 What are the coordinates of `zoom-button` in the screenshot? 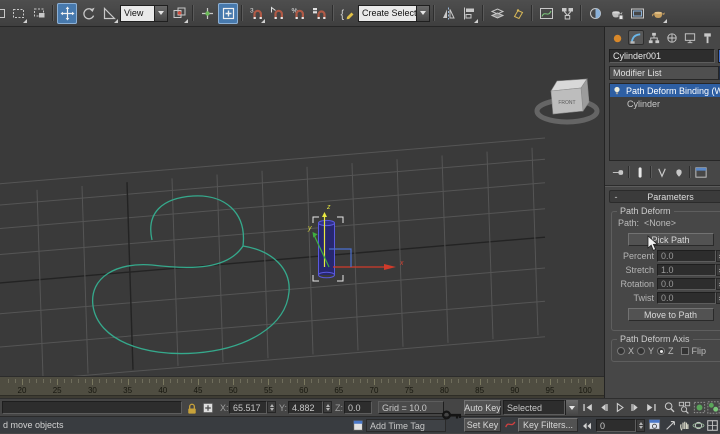 It's located at (669, 407).